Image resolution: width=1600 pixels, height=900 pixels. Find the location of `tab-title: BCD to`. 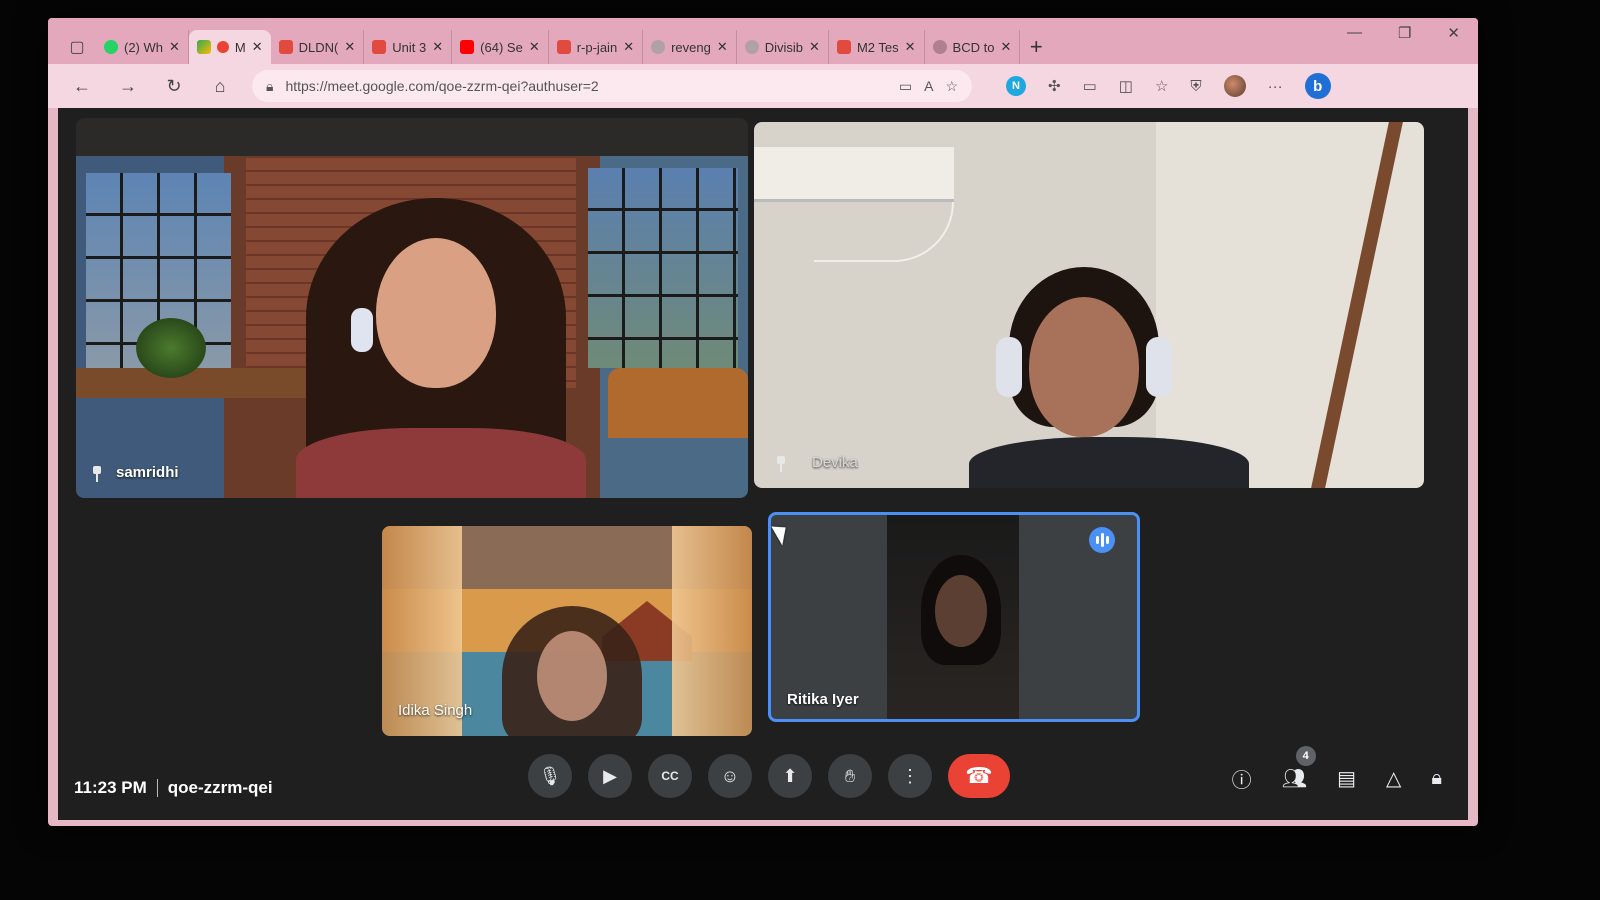

tab-title: BCD to is located at coordinates (973, 47).